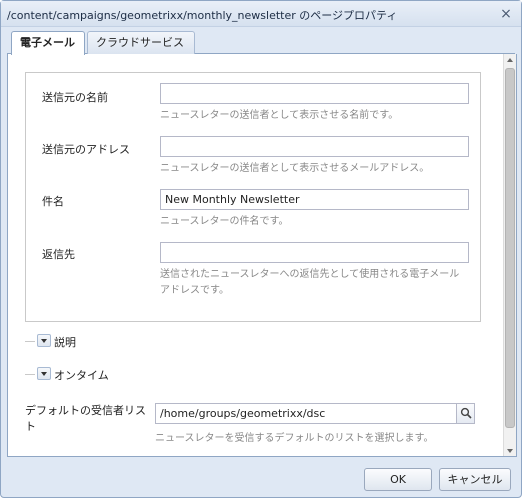 The image size is (522, 498). What do you see at coordinates (58, 254) in the screenshot?
I see `reply-to-label: 返信先` at bounding box center [58, 254].